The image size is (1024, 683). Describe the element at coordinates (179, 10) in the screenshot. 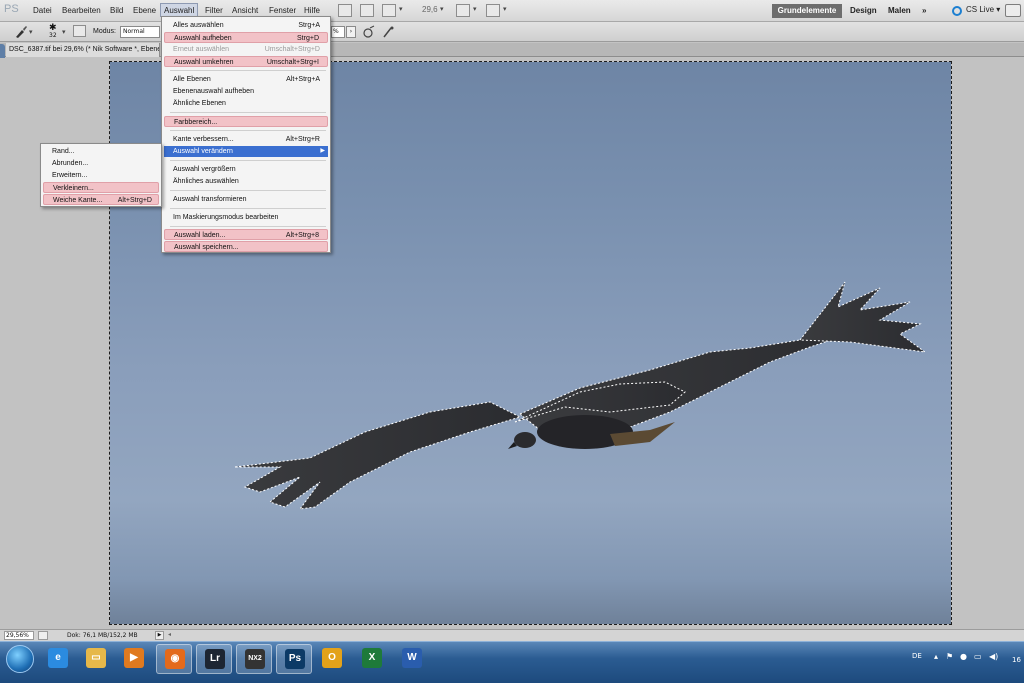

I see `menu-auswahl: Auswahl` at that location.